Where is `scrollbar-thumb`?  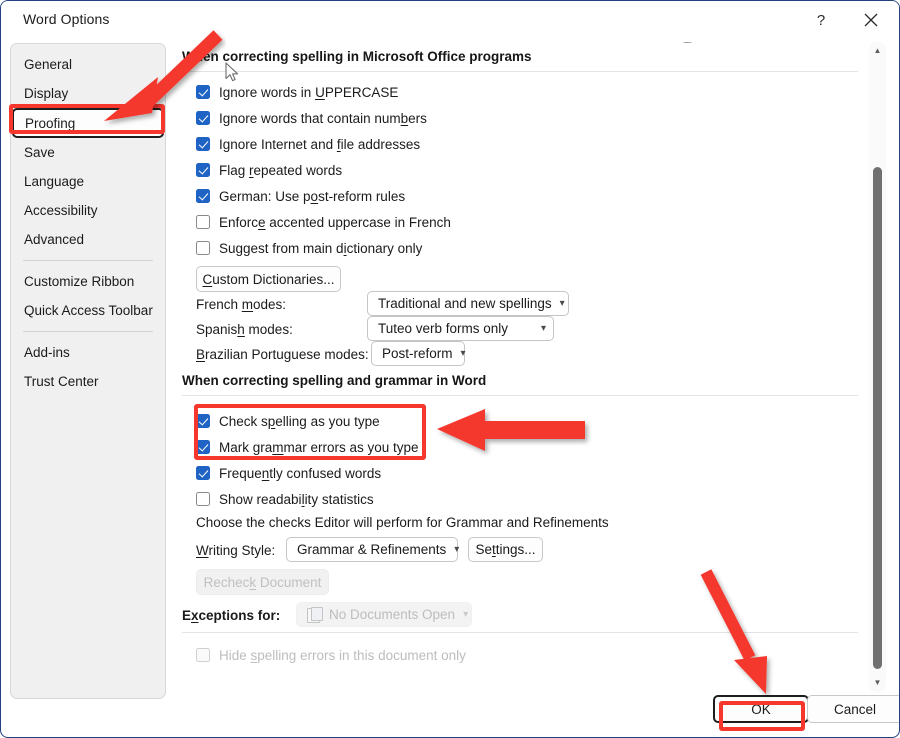
scrollbar-thumb is located at coordinates (877, 418).